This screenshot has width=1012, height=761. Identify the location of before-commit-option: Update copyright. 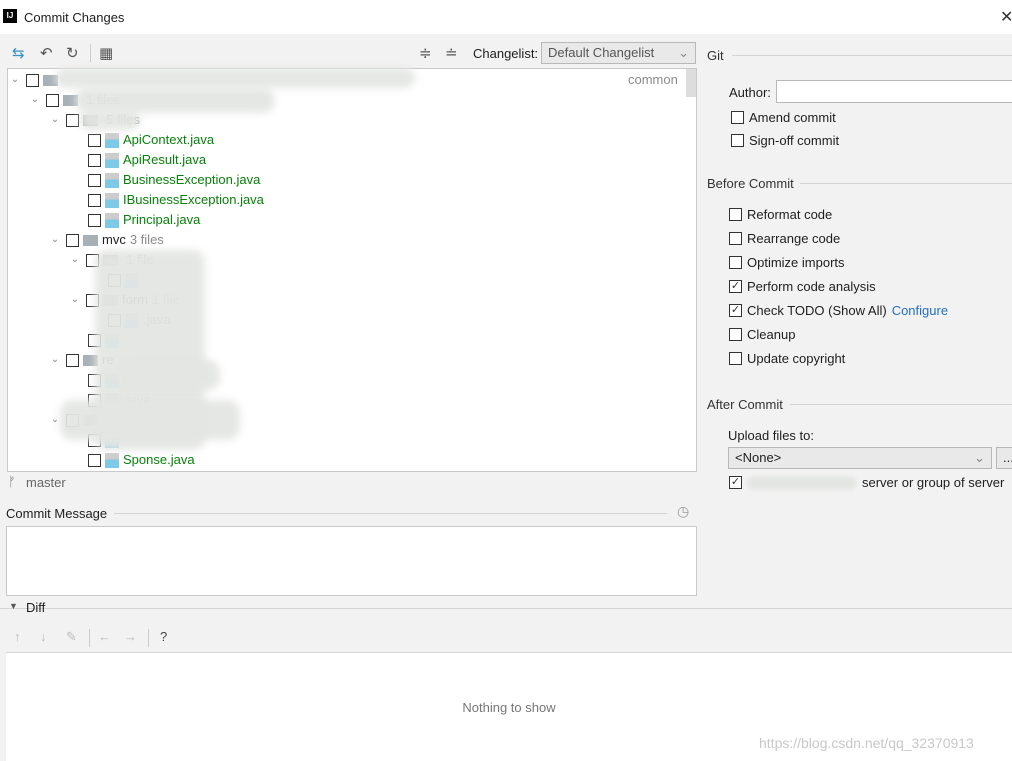
(787, 358).